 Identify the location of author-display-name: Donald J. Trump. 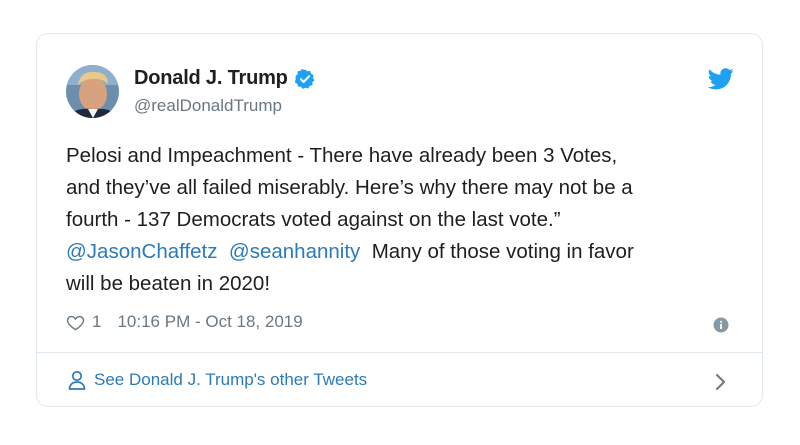
(211, 78).